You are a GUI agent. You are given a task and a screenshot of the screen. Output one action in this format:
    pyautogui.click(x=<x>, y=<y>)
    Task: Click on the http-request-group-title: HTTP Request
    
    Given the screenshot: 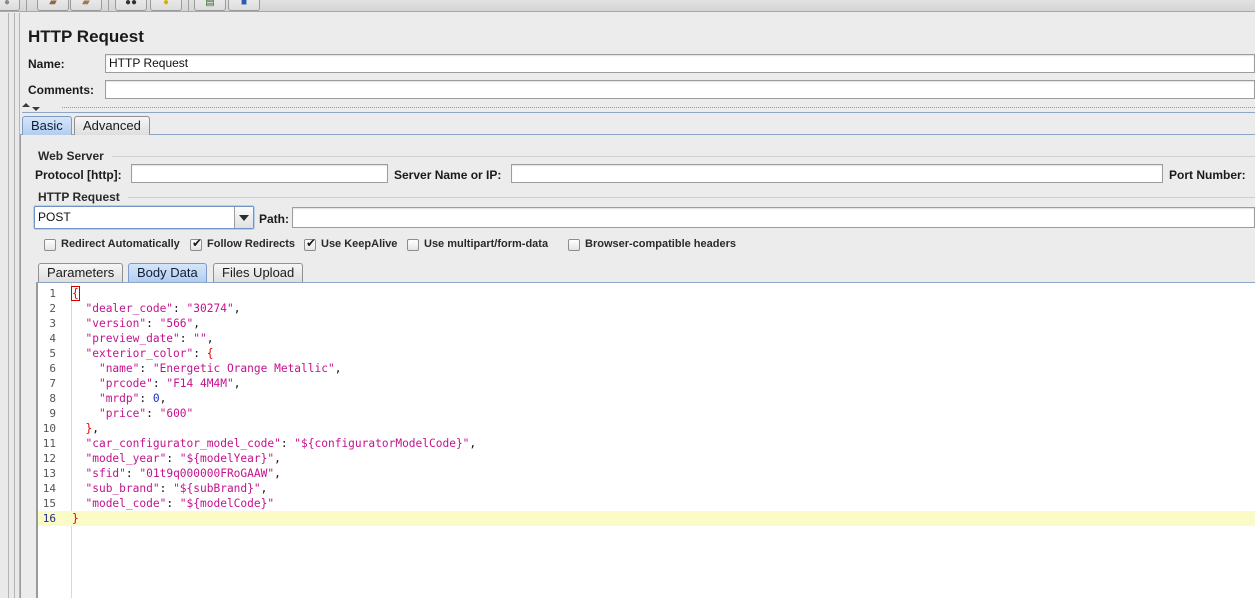 What is the action you would take?
    pyautogui.click(x=79, y=197)
    